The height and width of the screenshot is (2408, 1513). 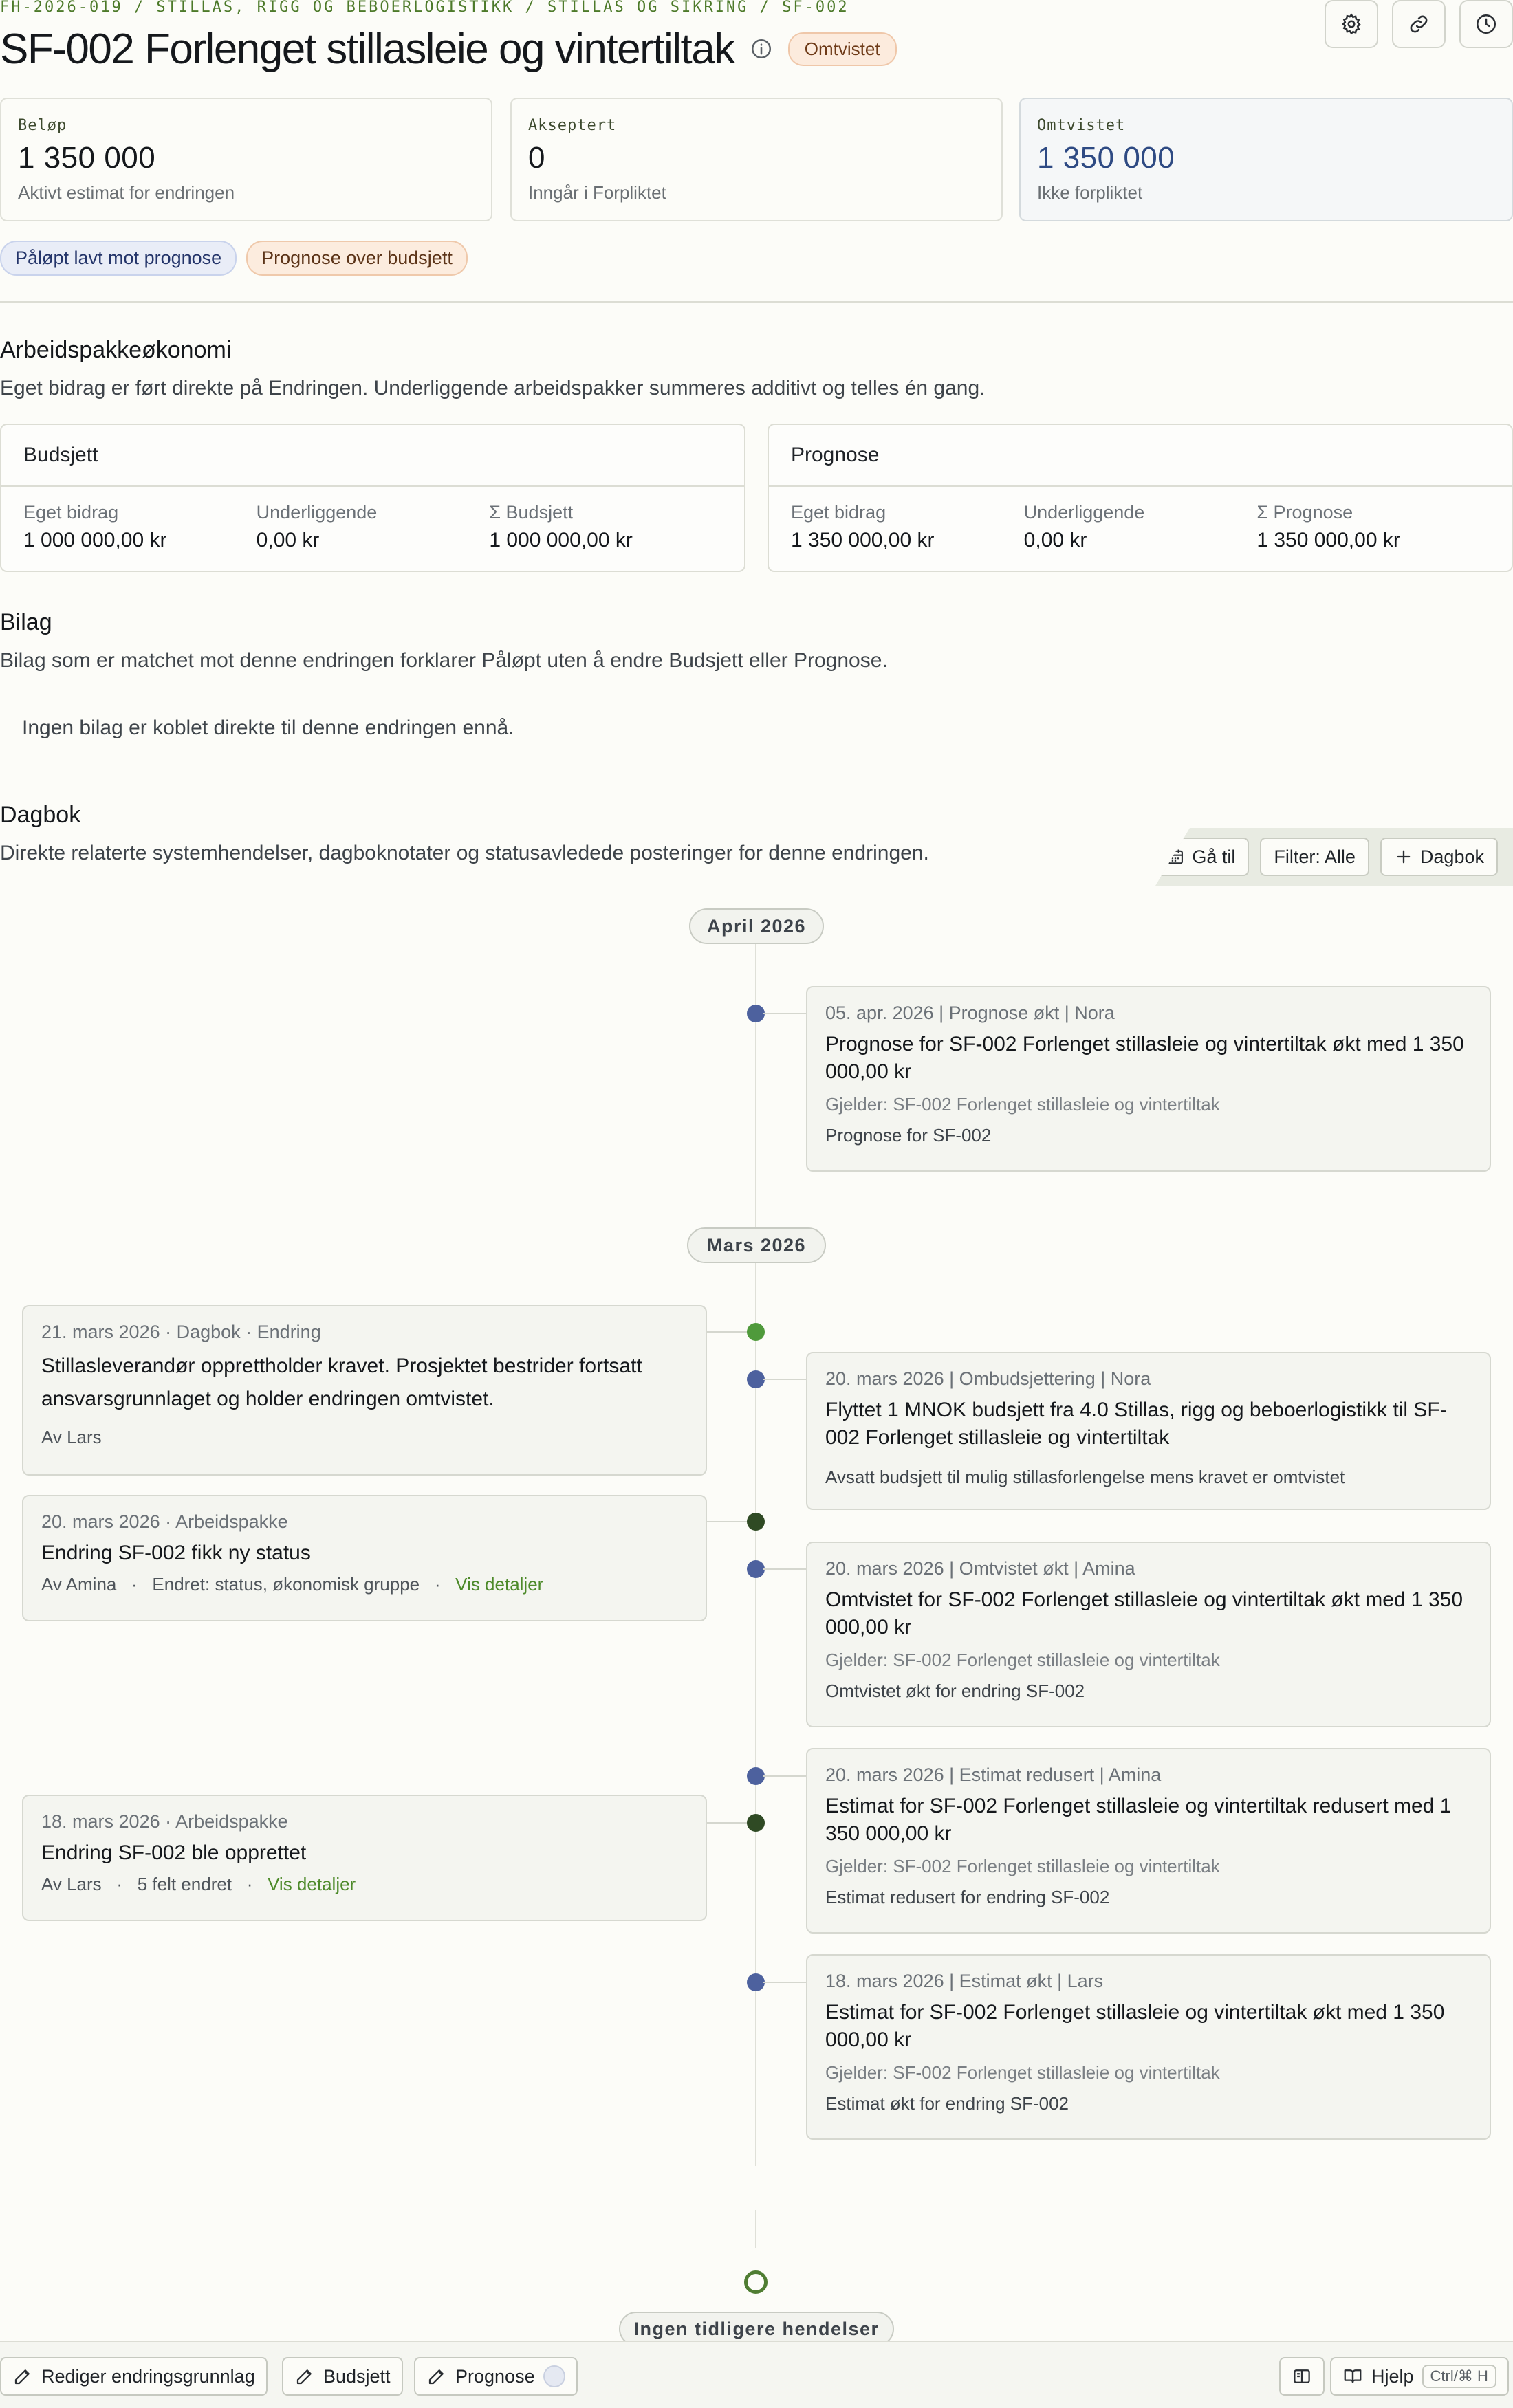 What do you see at coordinates (970, 1013) in the screenshot?
I see `event-meta: 05. apr. 2026 | Prognose økt | Nora` at bounding box center [970, 1013].